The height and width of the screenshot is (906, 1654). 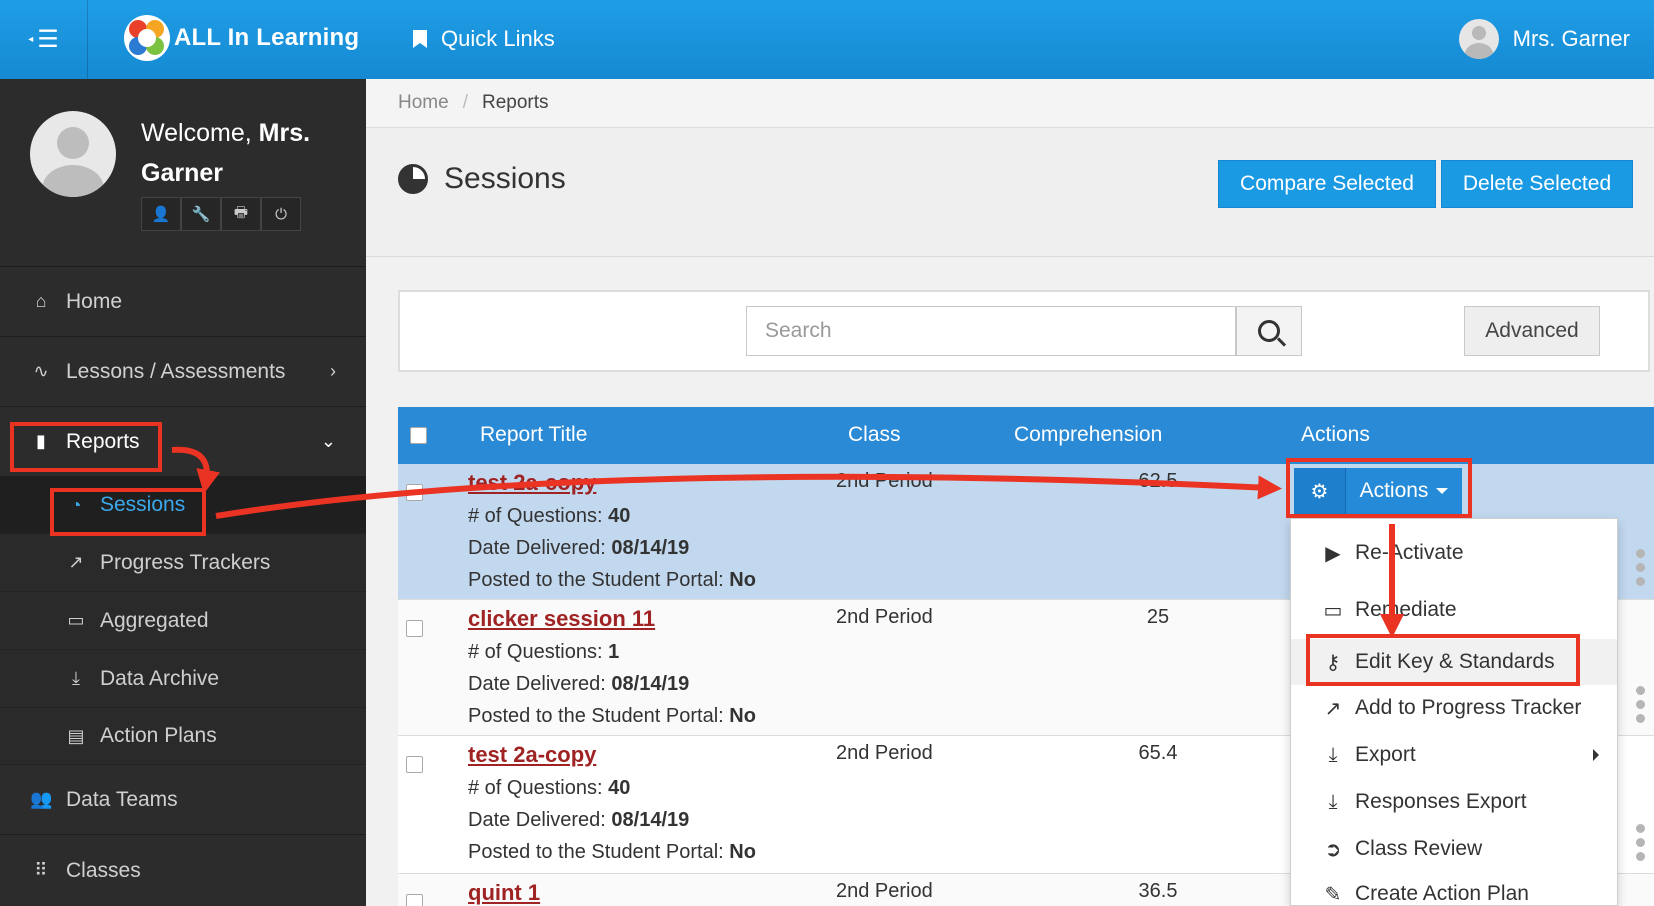 I want to click on actions-button-group: ⚙ Actions, so click(x=1378, y=491).